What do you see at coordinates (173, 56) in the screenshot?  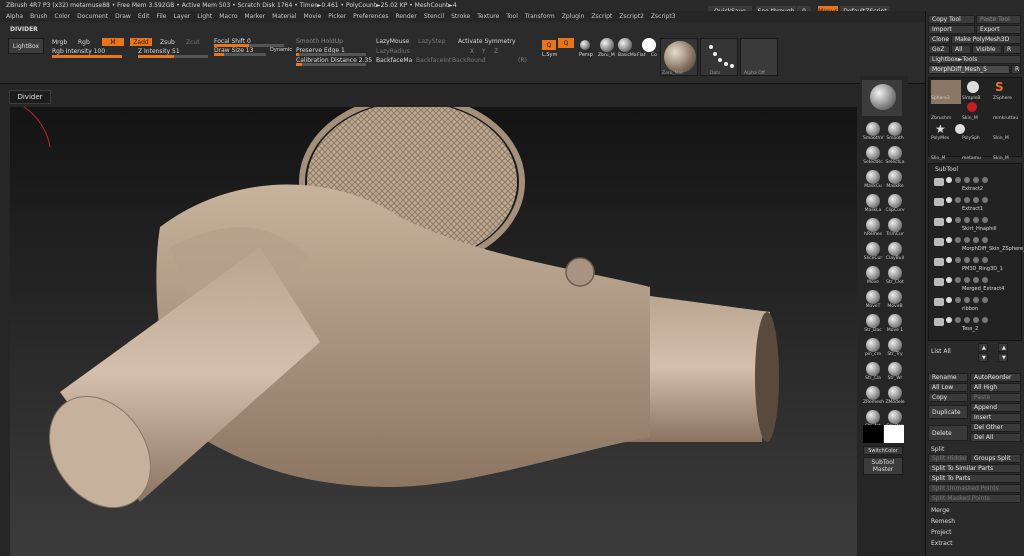 I see `z-intensity-bar` at bounding box center [173, 56].